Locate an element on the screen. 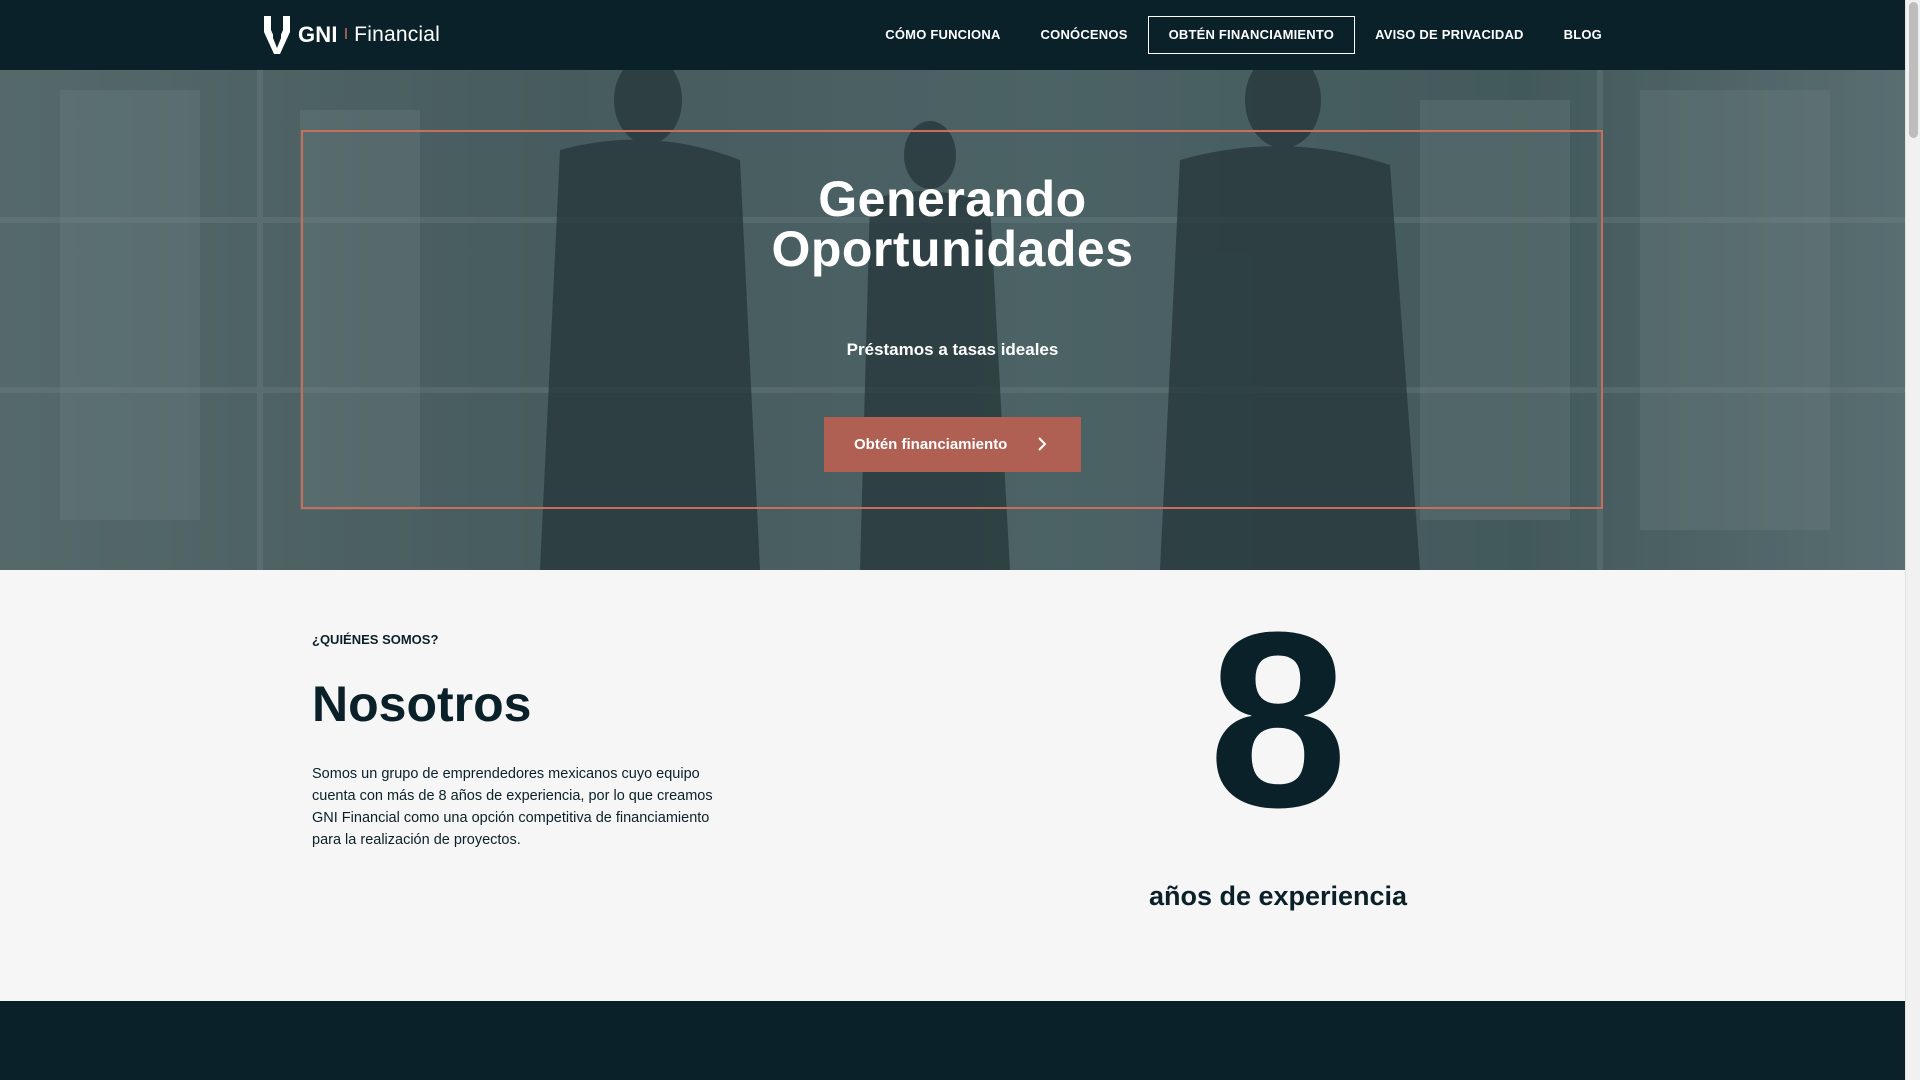  next-section-band is located at coordinates (952, 1040).